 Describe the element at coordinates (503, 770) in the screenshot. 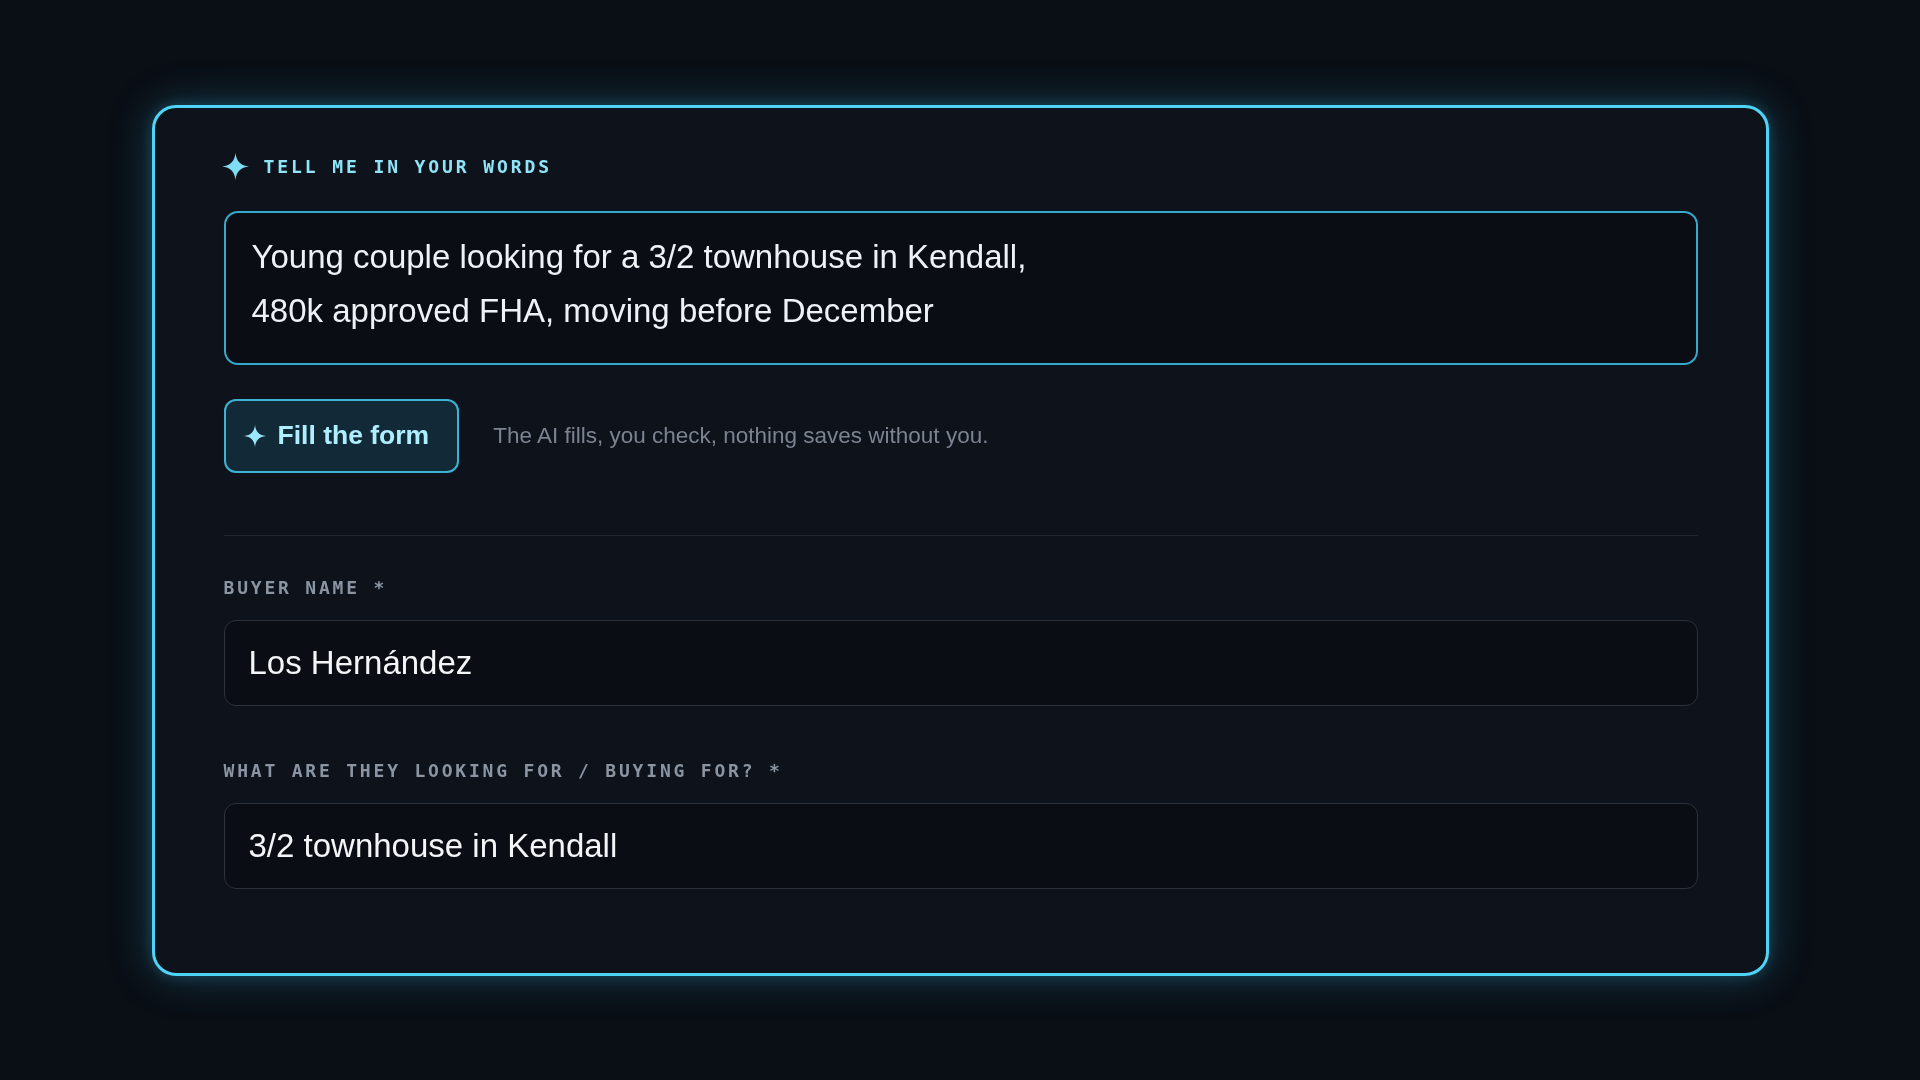

I see `field-label: WHAT ARE THEY LOOKING FOR / BUYING FOR? *` at that location.